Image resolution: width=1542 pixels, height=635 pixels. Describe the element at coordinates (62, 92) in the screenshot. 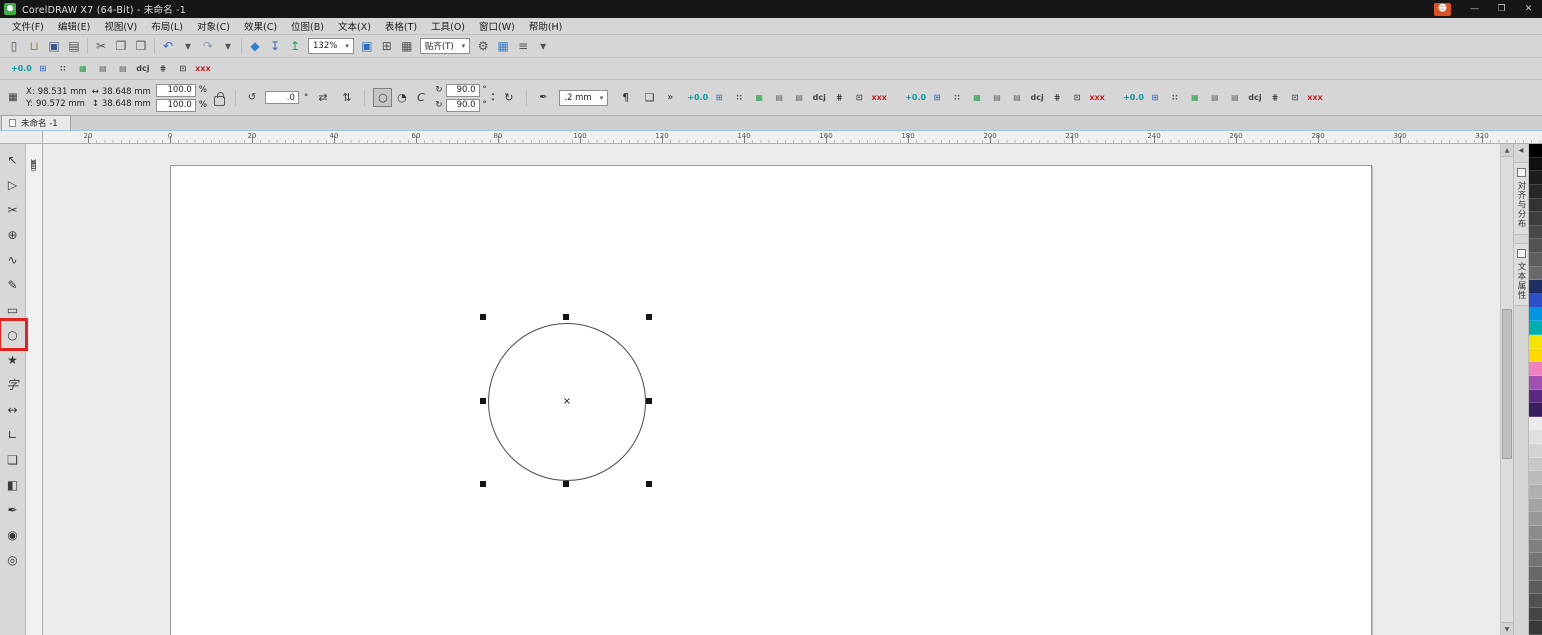

I see `x-position-value: 98.531 mm` at that location.